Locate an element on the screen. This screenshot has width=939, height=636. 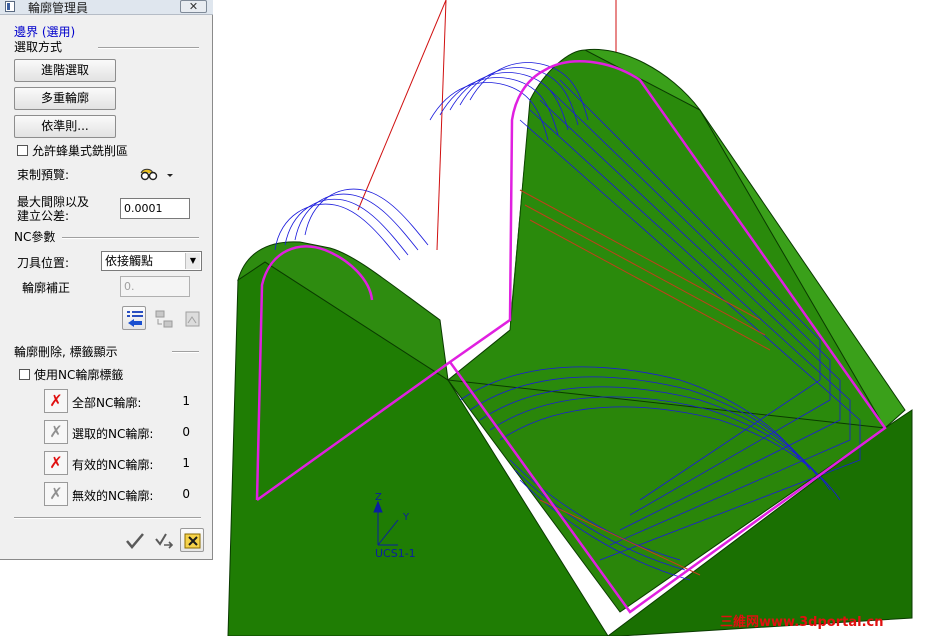
max-gap-label-line2: 建立公差: is located at coordinates (43, 216).